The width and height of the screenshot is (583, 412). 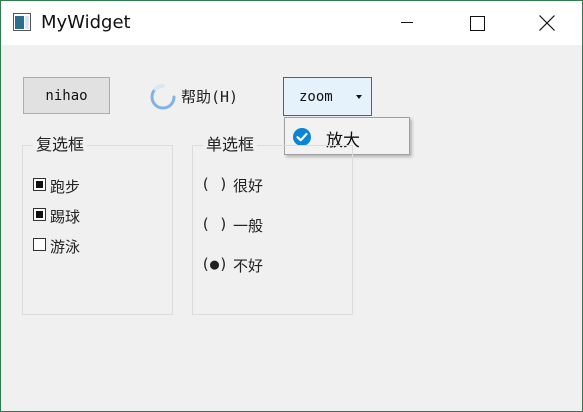 I want to click on checkbox-item-swimming: 游泳, so click(x=63, y=246).